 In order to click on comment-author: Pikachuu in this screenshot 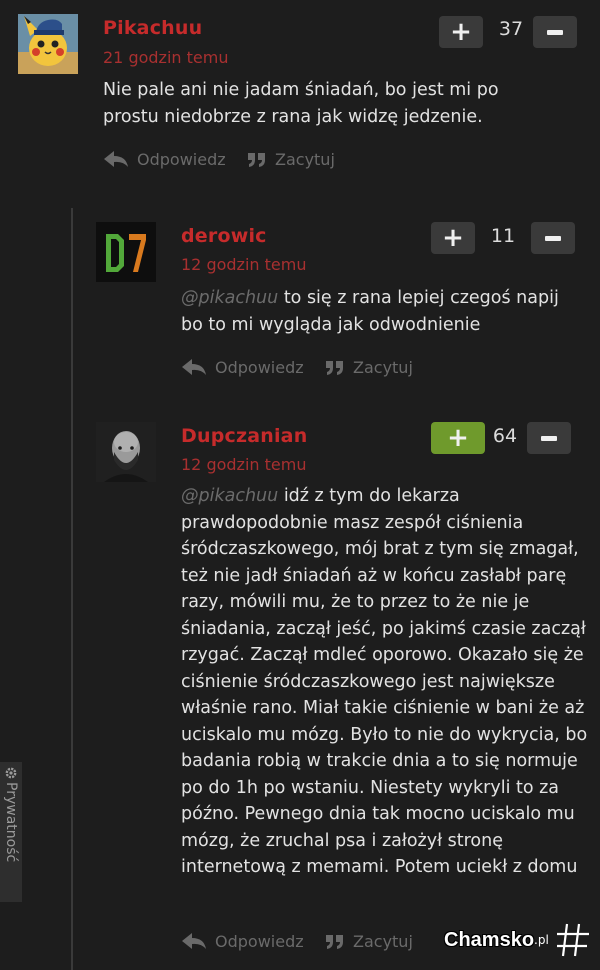, I will do `click(152, 28)`.